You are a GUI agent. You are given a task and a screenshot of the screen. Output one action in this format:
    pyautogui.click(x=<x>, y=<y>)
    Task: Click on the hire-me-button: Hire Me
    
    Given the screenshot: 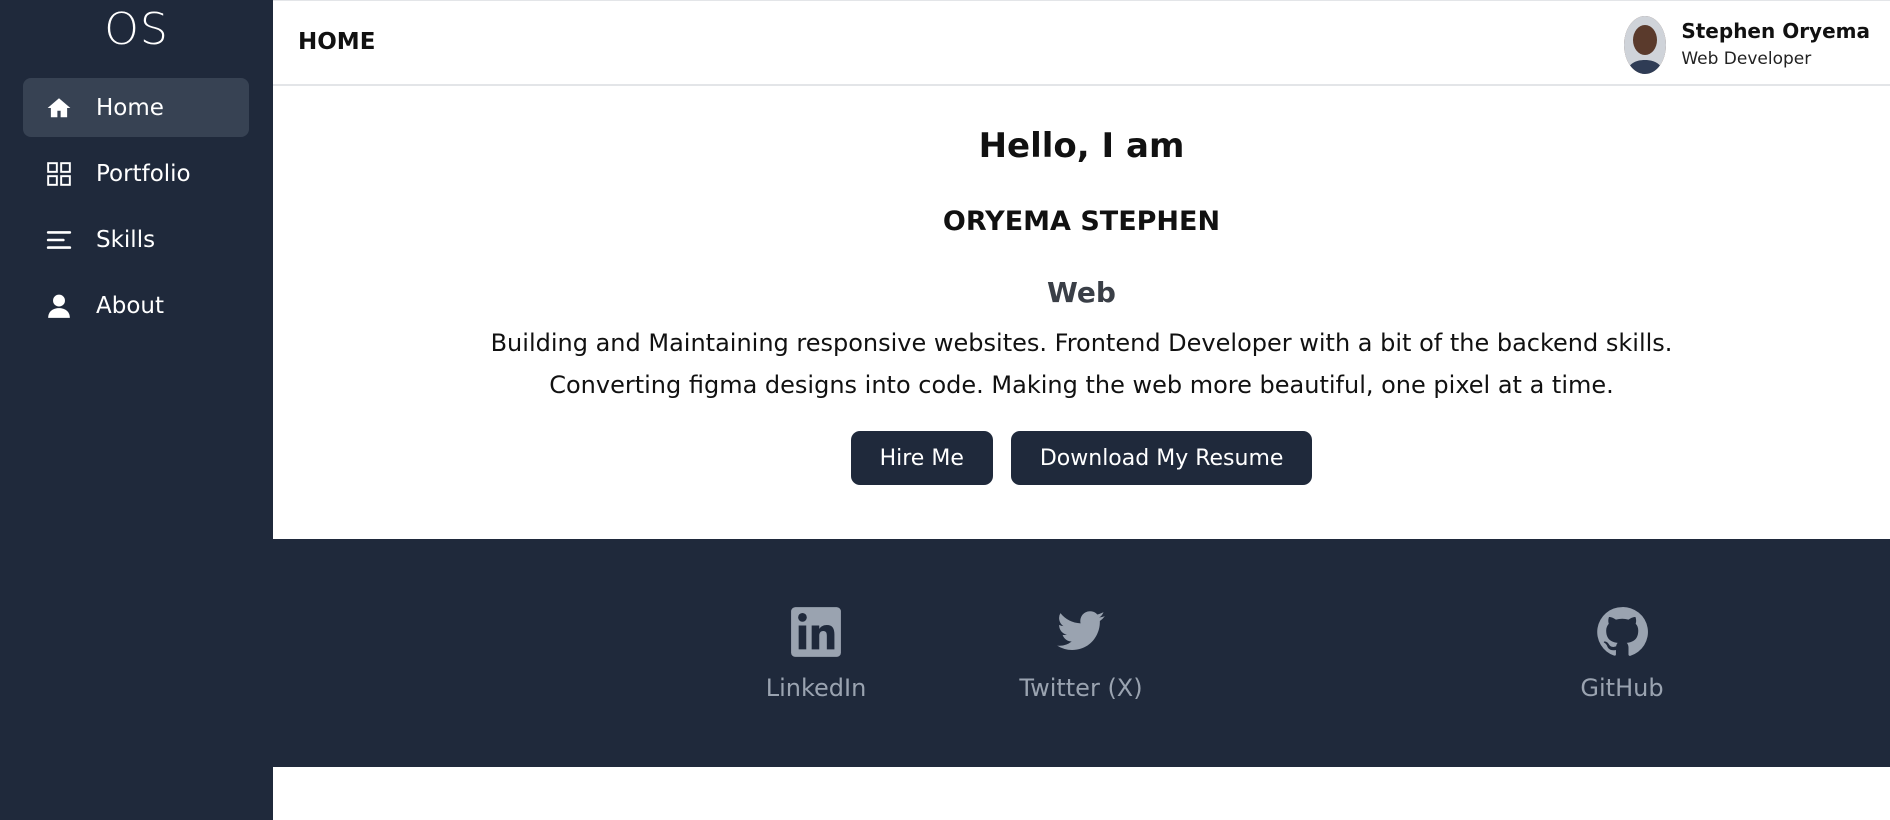 What is the action you would take?
    pyautogui.click(x=921, y=458)
    